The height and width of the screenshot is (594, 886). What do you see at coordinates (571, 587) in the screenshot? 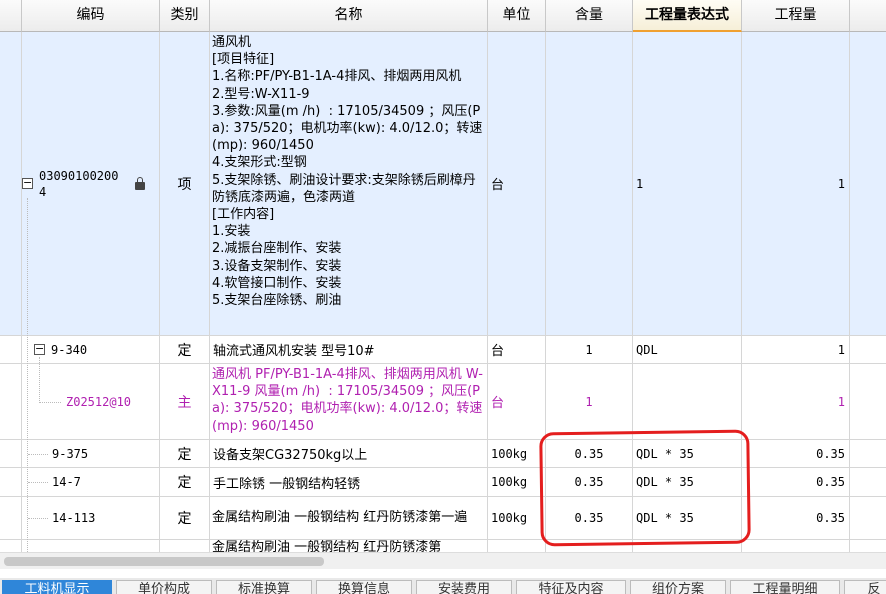
I see `tab-features-content: 特征及内容` at bounding box center [571, 587].